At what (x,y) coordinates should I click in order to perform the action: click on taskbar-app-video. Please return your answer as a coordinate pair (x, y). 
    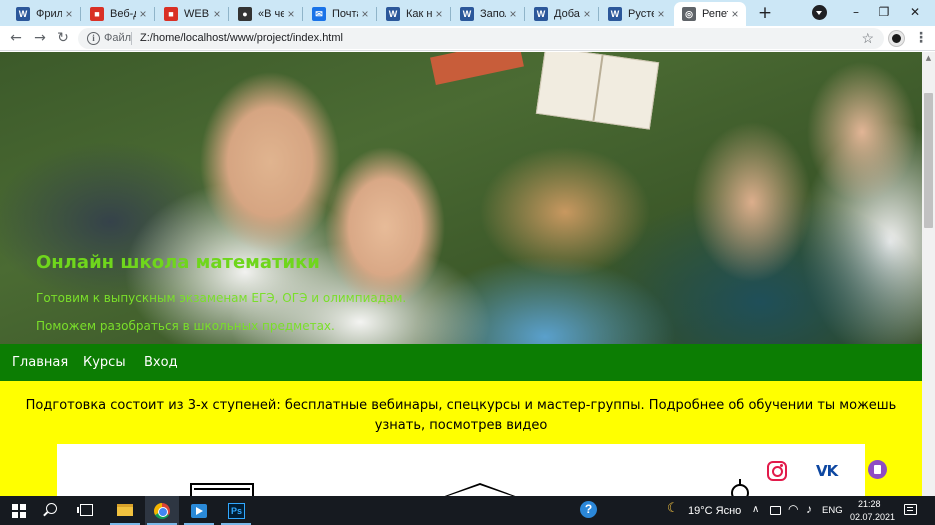
    Looking at the image, I should click on (199, 510).